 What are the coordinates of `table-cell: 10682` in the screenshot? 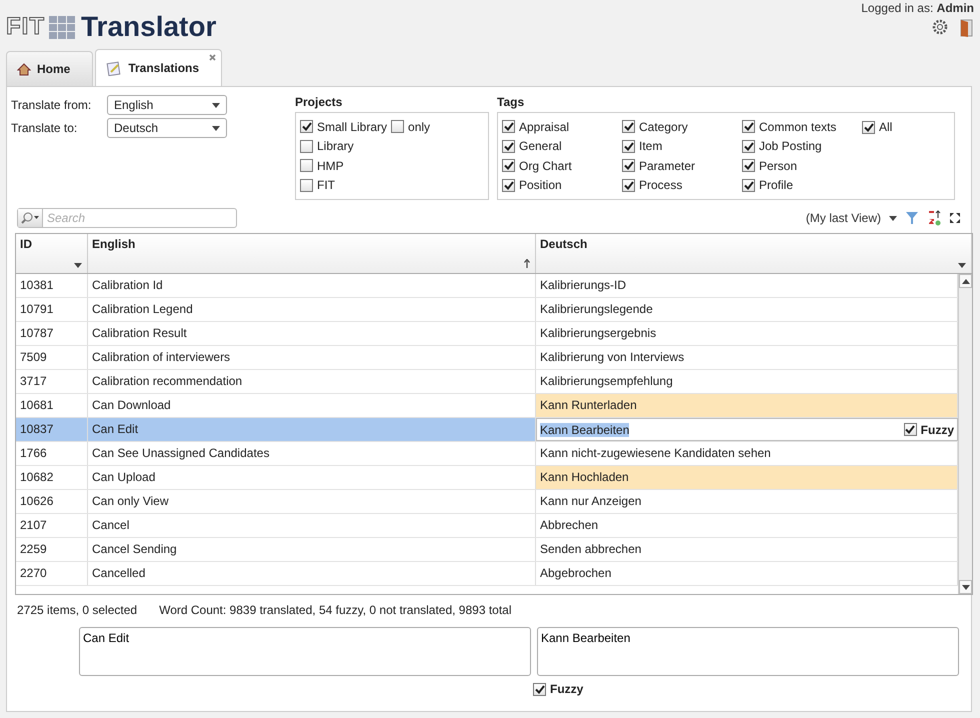 It's located at (52, 477).